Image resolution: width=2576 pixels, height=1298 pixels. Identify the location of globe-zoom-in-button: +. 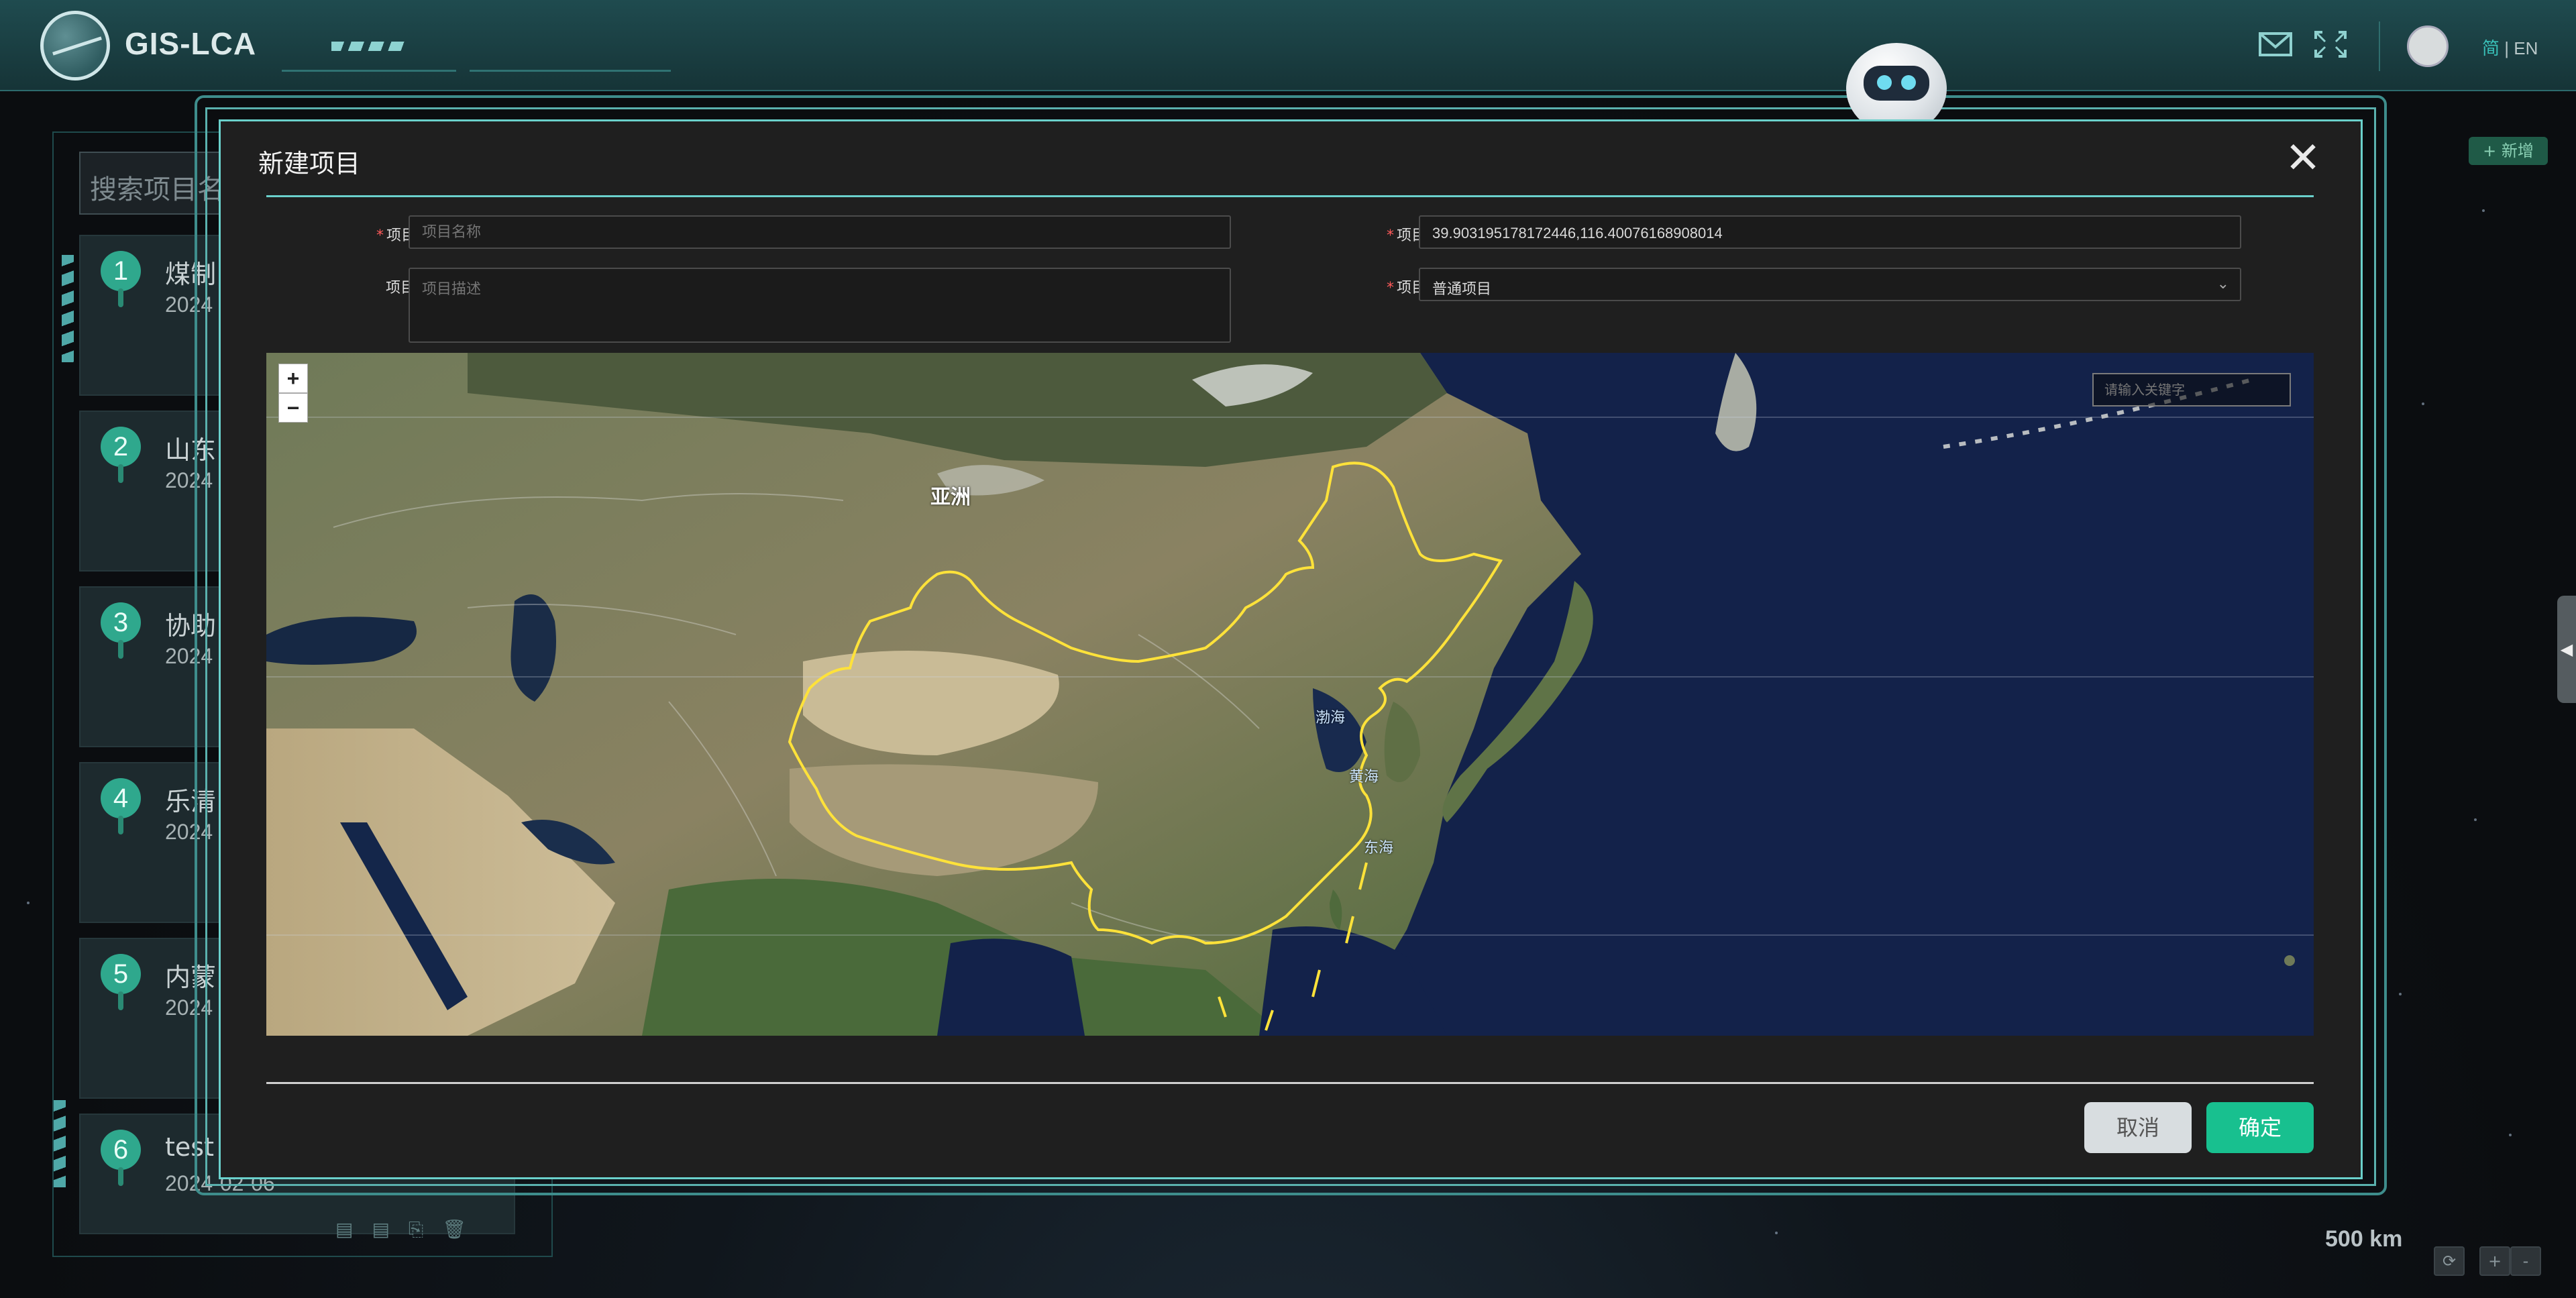
(2494, 1261).